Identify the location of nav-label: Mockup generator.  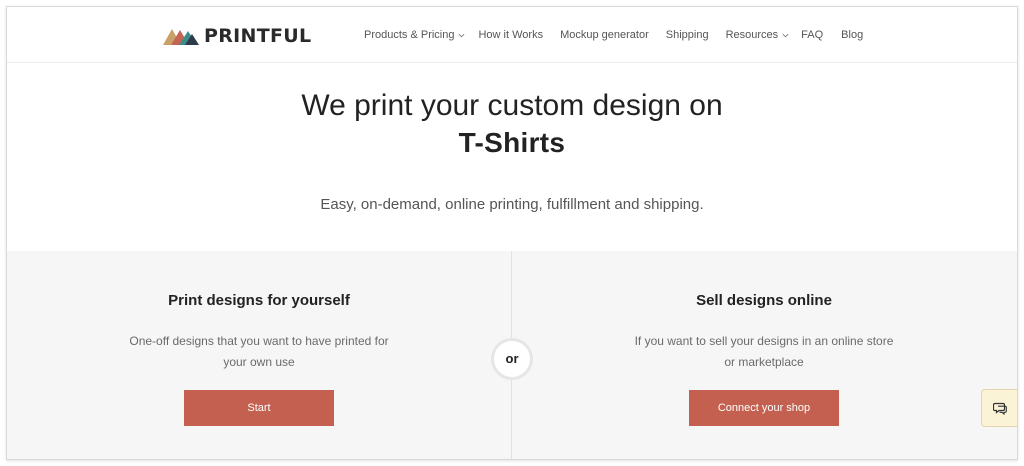
(604, 35).